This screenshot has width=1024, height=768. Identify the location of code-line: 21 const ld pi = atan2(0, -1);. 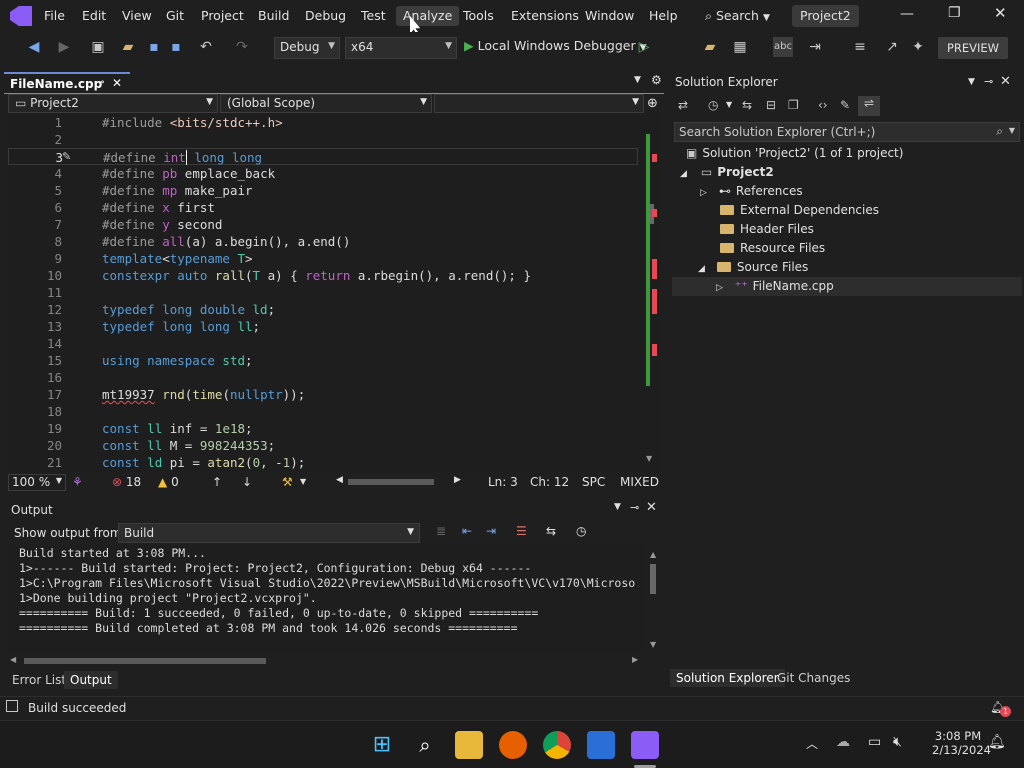
(328, 462).